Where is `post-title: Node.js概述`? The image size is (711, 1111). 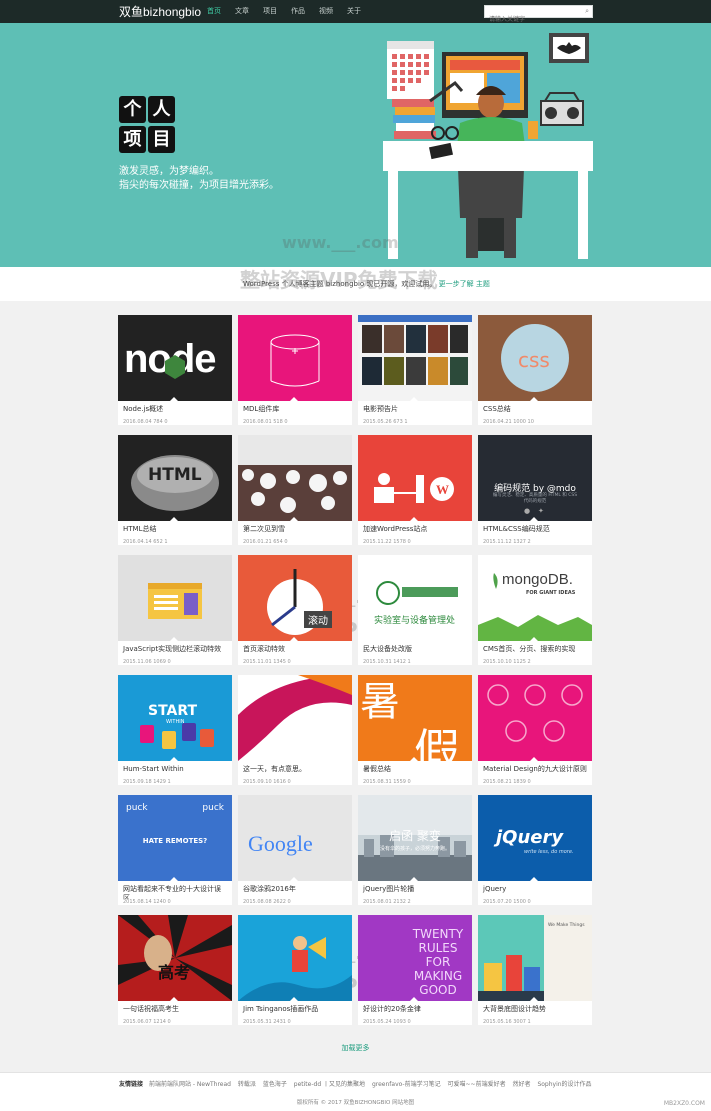 post-title: Node.js概述 is located at coordinates (175, 410).